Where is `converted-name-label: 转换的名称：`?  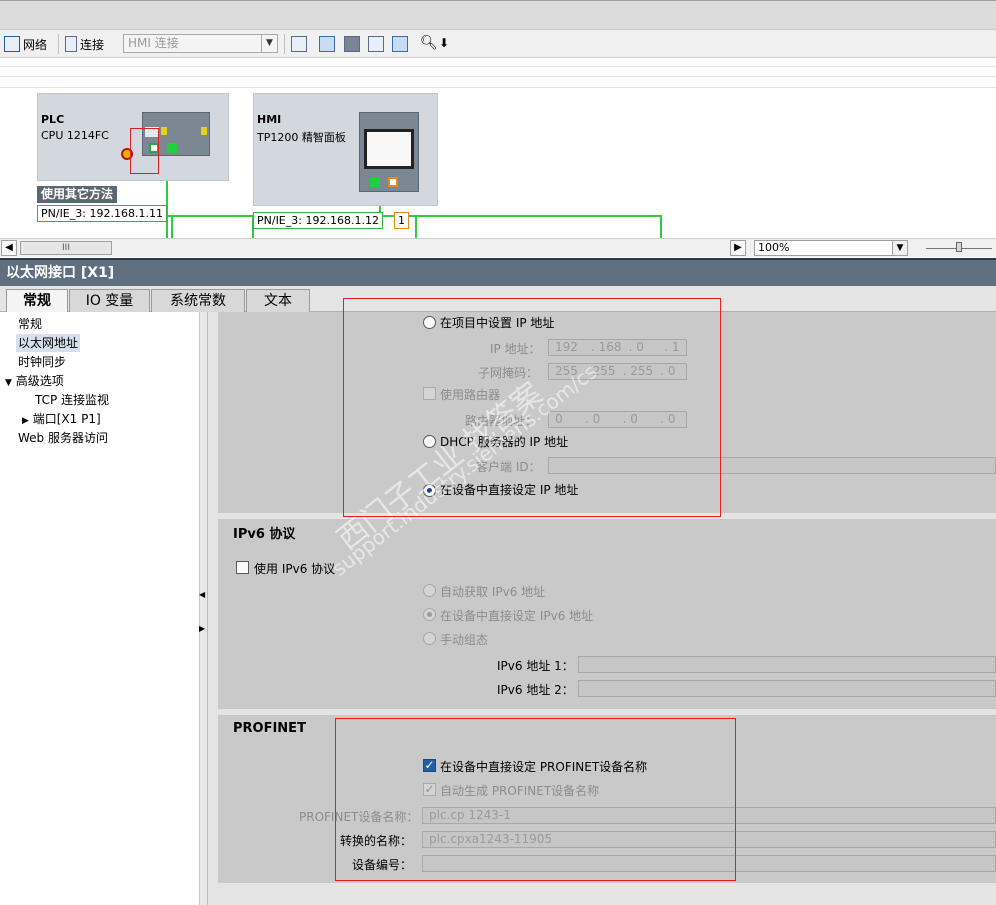 converted-name-label: 转换的名称： is located at coordinates (376, 841).